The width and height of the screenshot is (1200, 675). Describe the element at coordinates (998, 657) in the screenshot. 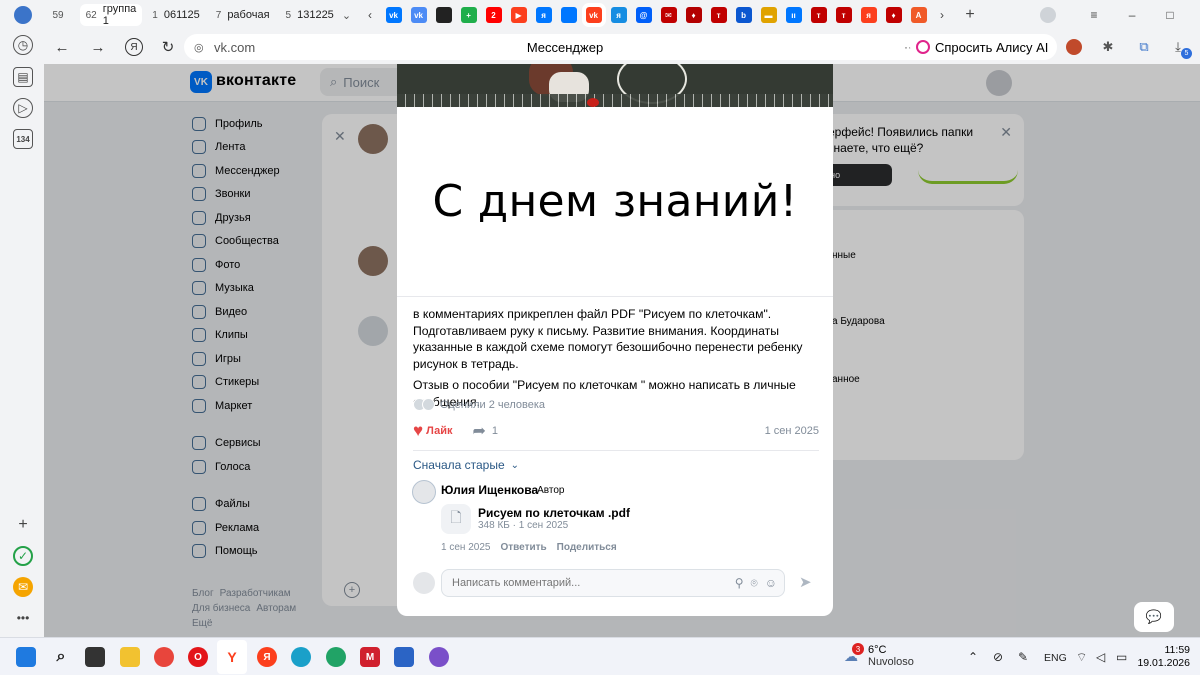

I see `sync-off-icon: ⊘` at that location.